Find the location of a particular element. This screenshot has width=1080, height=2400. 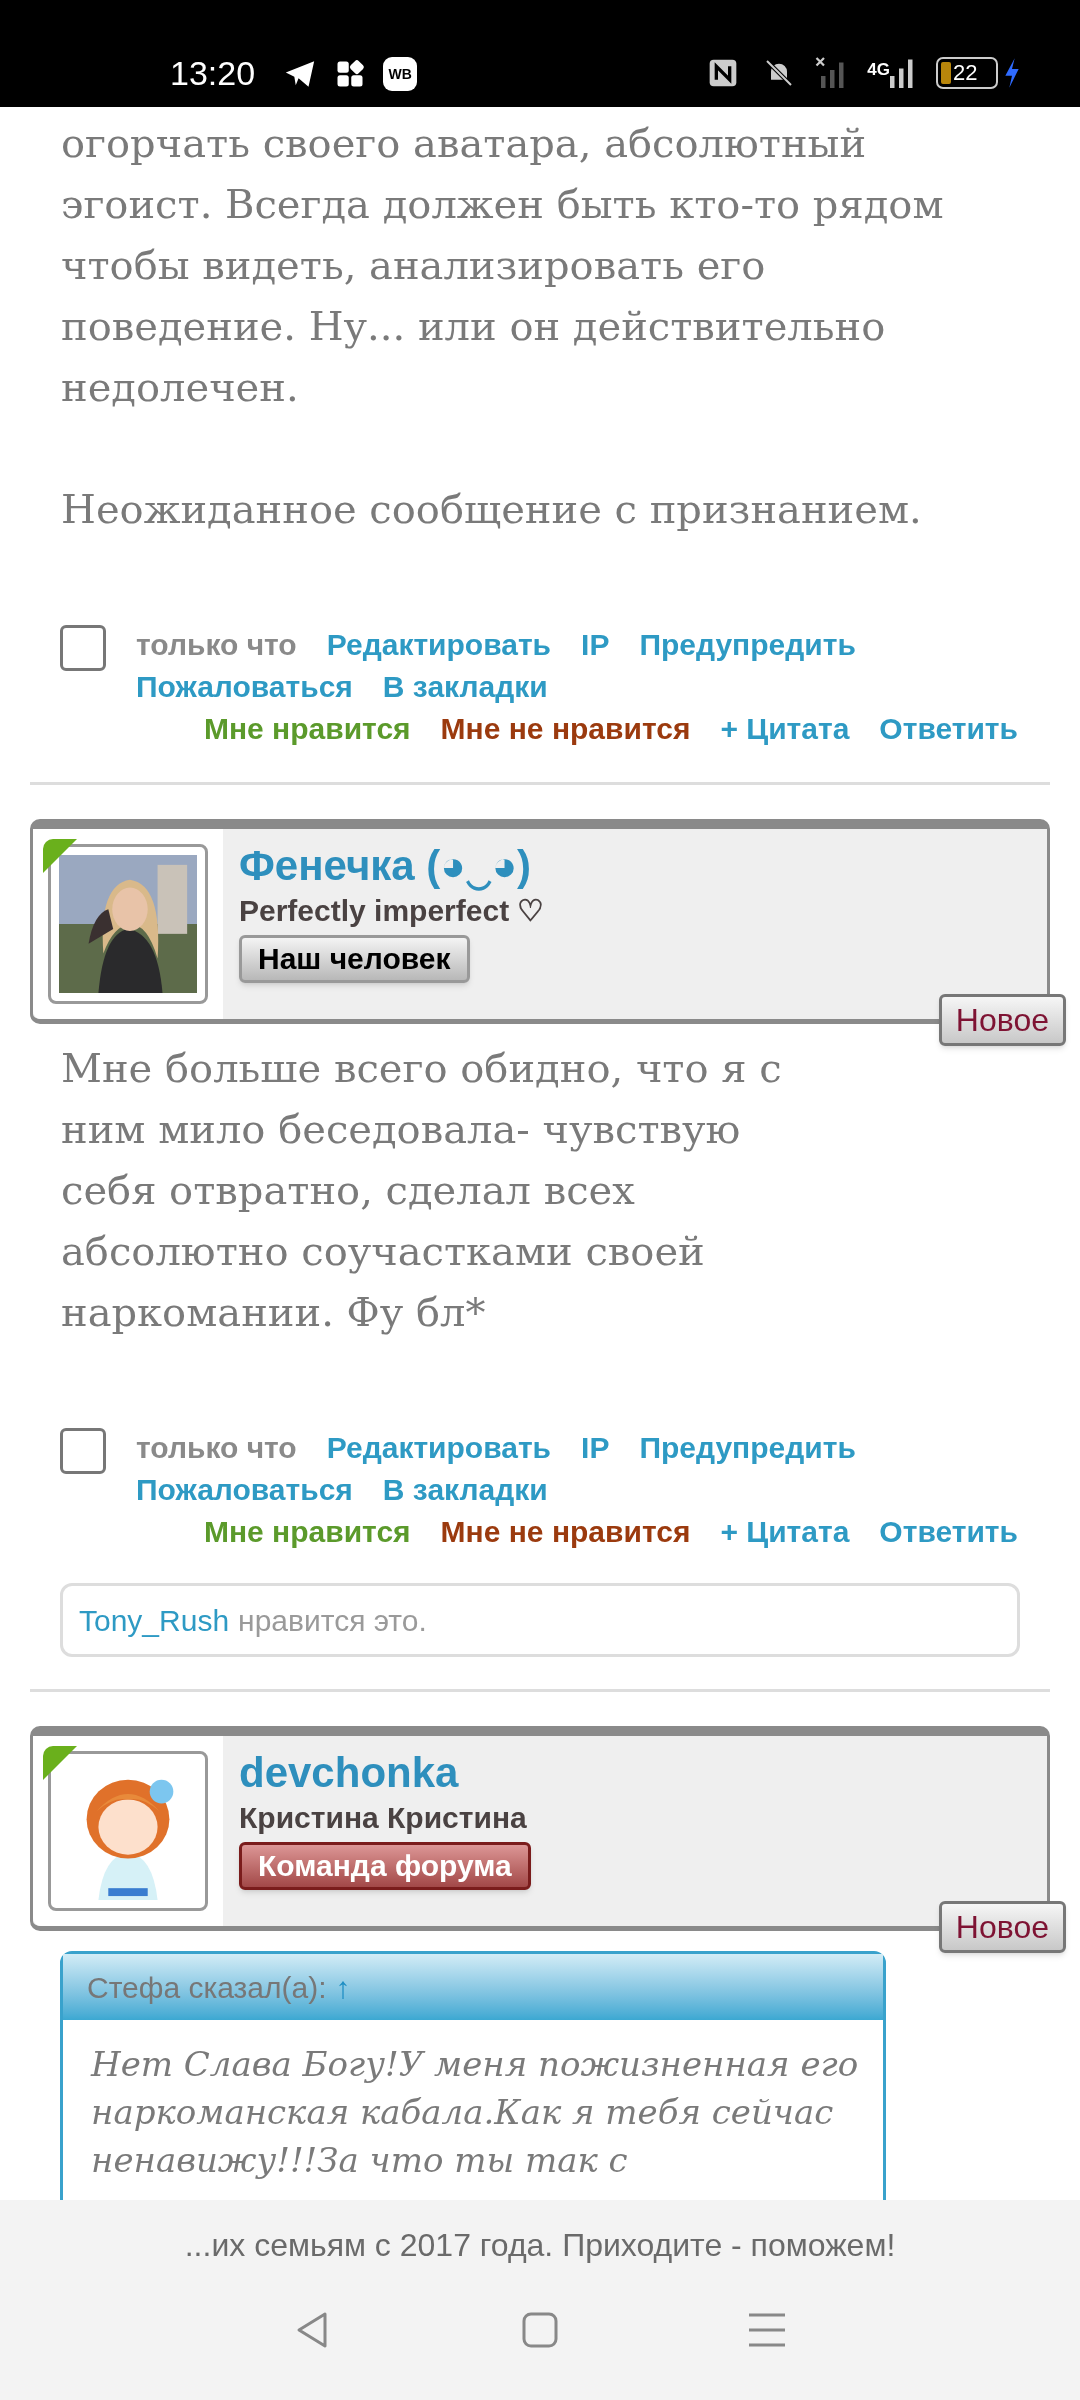

banner-text: ...их семьям с 2017 года. Приходите - поможем! is located at coordinates (540, 2245).